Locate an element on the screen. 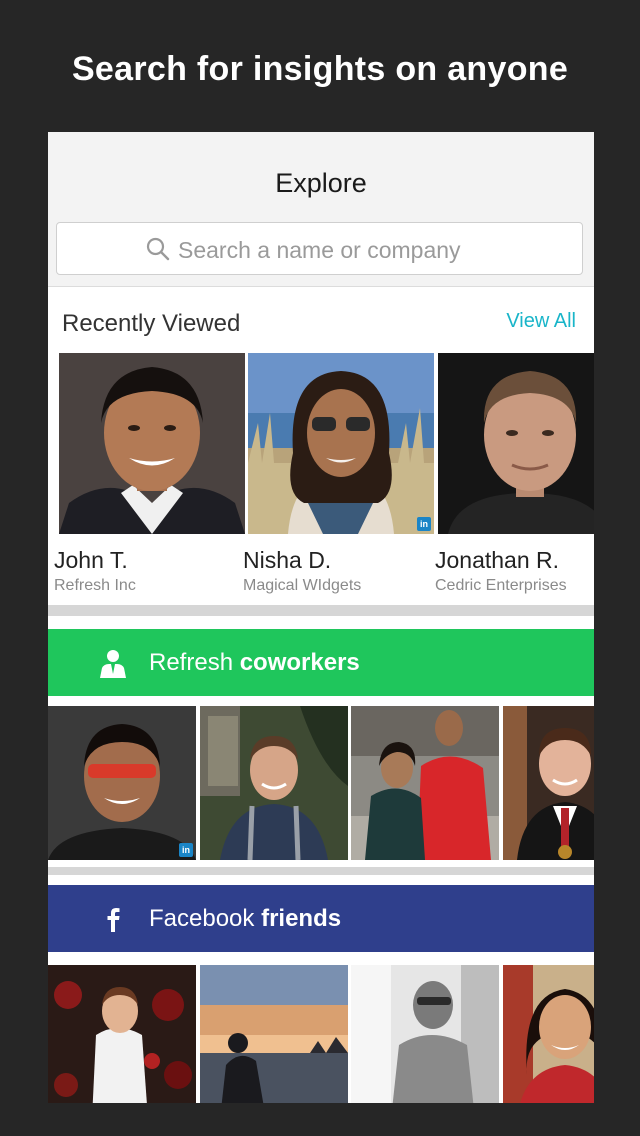  coworker-photo: in is located at coordinates (122, 783).